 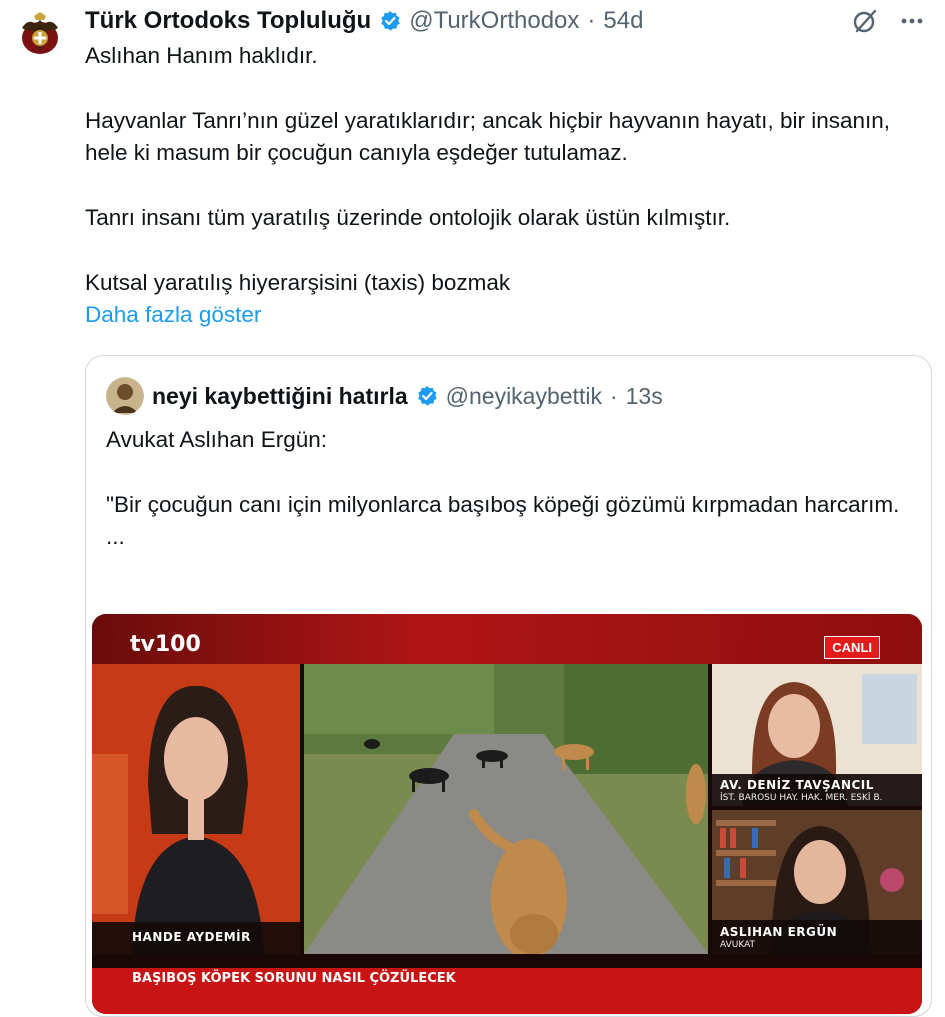 What do you see at coordinates (507, 639) in the screenshot?
I see `broadcast-header-bar` at bounding box center [507, 639].